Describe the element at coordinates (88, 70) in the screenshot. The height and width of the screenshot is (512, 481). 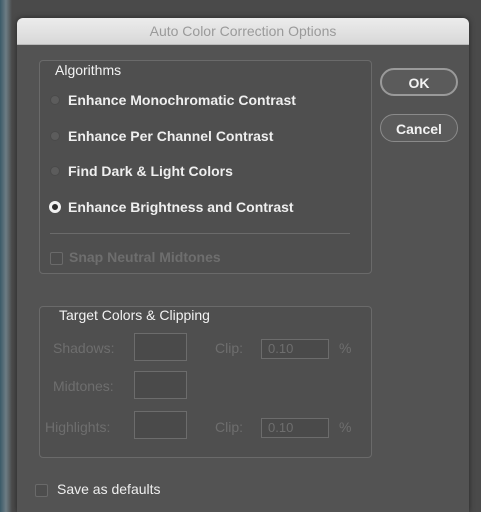
I see `algorithms-title: Algorithms` at that location.